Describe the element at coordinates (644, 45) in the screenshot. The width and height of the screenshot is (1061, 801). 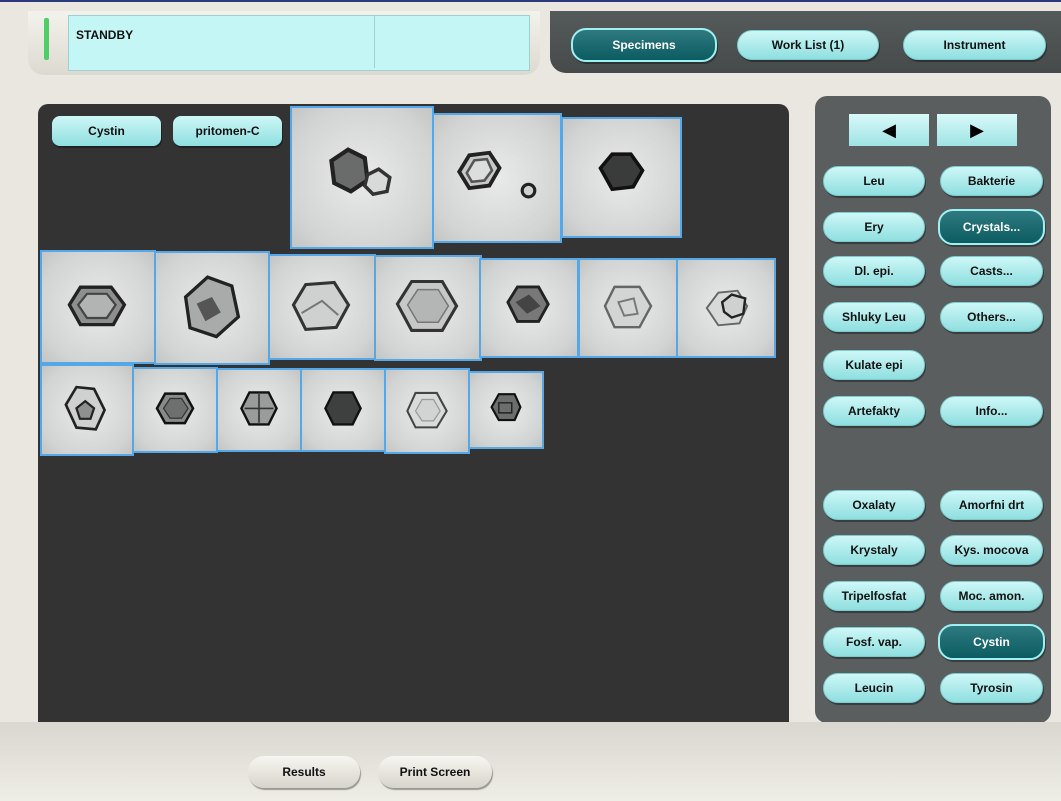
I see `specimens-tab: Specimens` at that location.